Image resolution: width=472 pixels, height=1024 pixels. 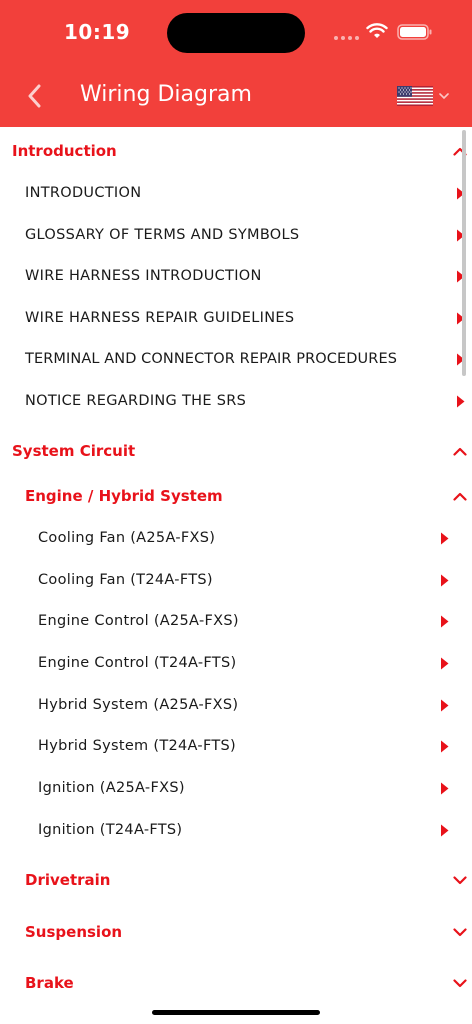 I want to click on item-label: Ignition (A25A-FXS), so click(x=111, y=788).